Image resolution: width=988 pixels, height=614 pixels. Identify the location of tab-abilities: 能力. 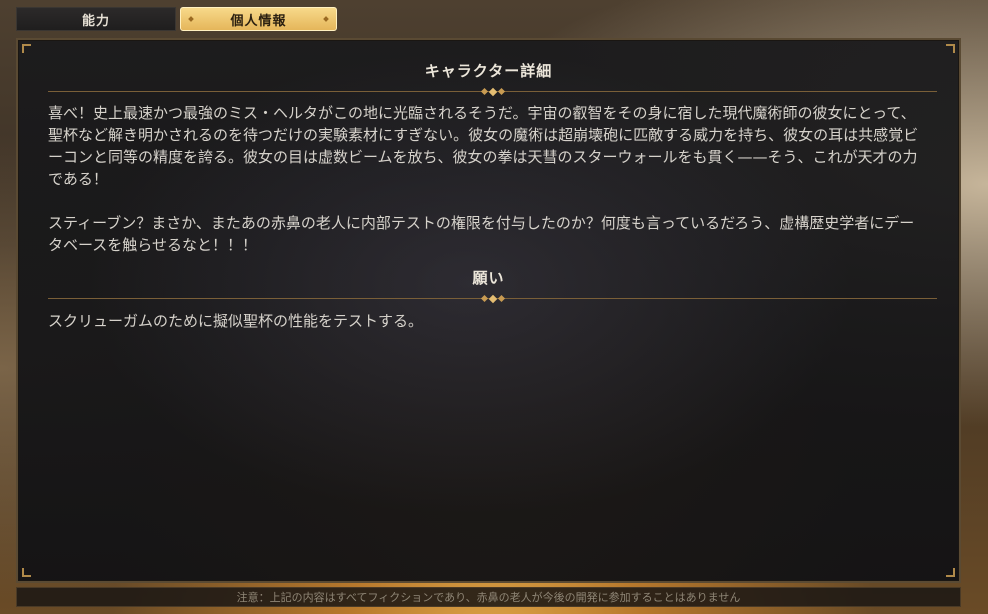
(96, 19).